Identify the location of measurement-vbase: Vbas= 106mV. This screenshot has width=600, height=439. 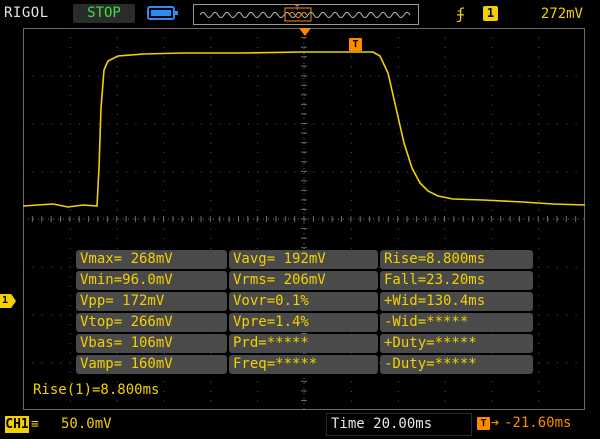
(151, 343).